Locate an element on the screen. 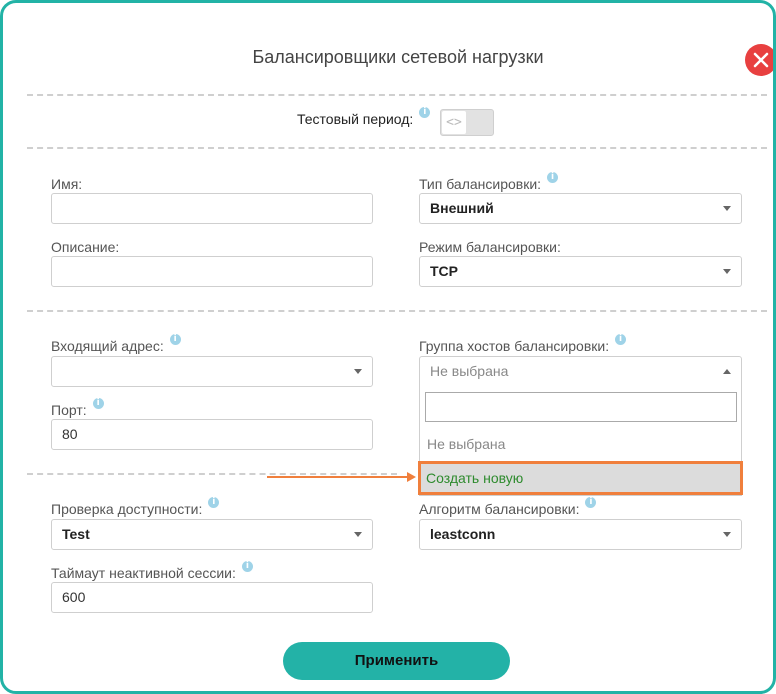 This screenshot has width=776, height=694. dropdown-option-none: Не выбрана is located at coordinates (580, 444).